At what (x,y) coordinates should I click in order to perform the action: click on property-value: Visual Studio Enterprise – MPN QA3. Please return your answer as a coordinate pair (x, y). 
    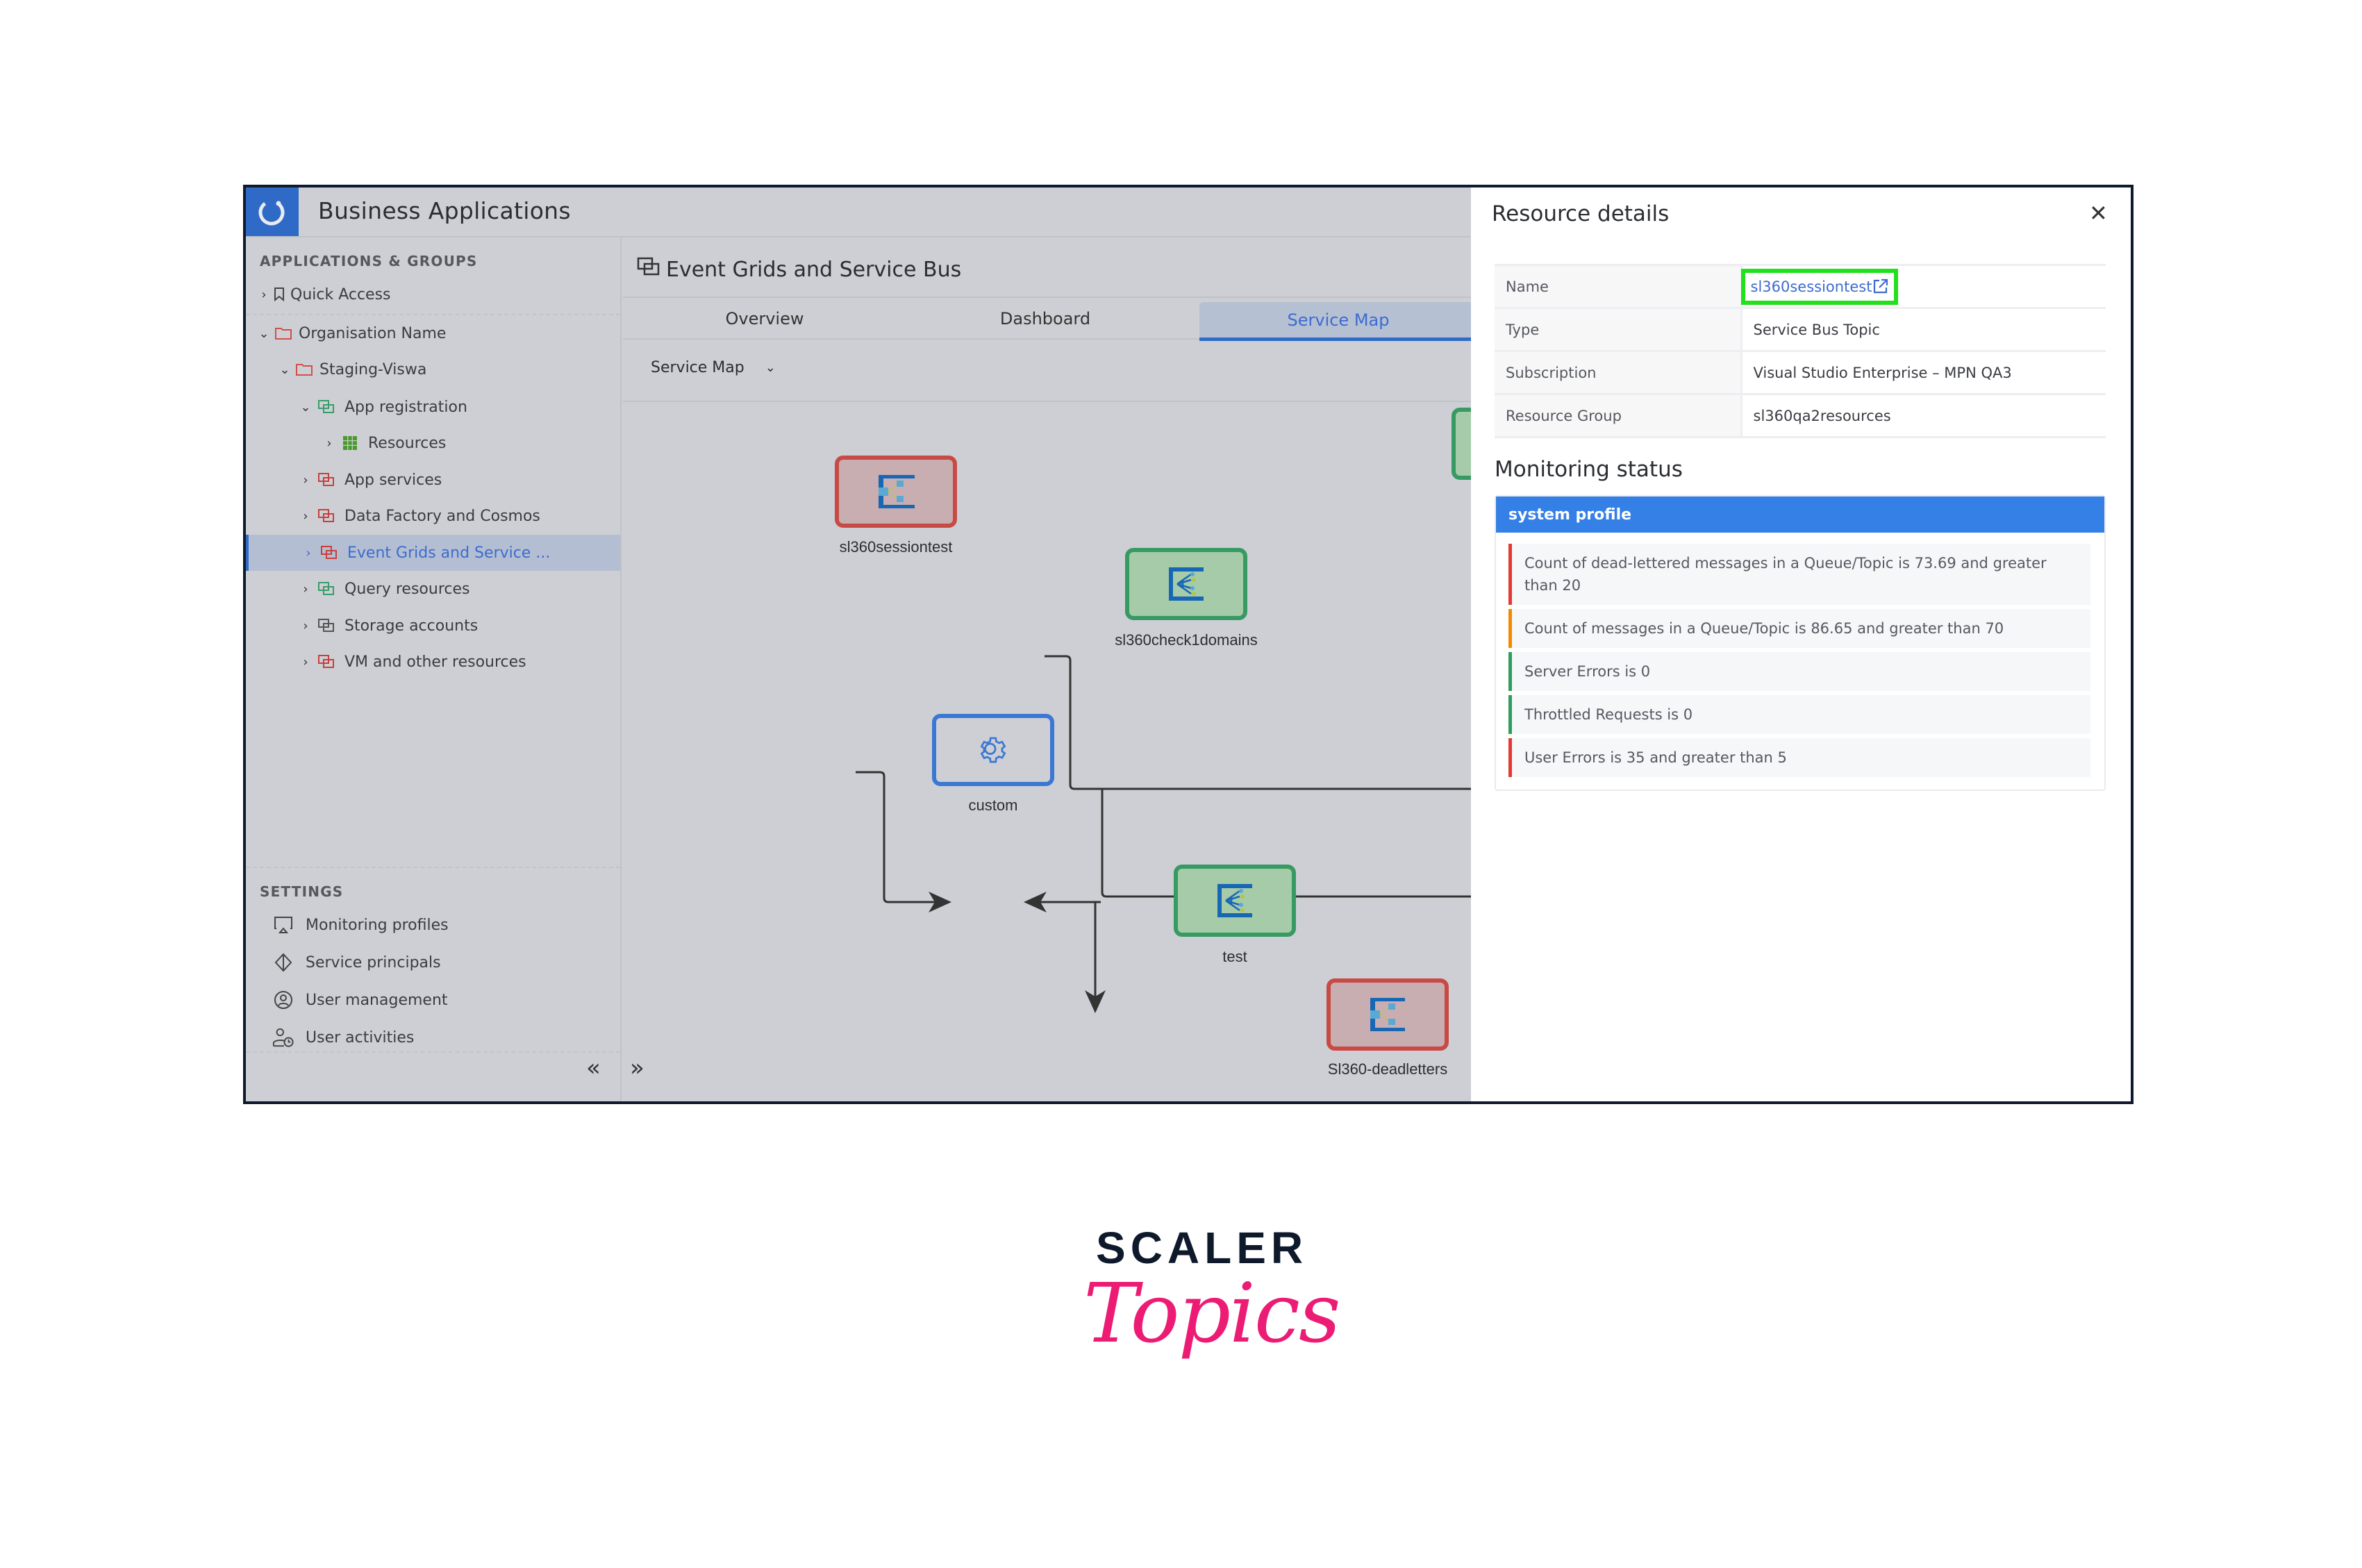
    Looking at the image, I should click on (1923, 372).